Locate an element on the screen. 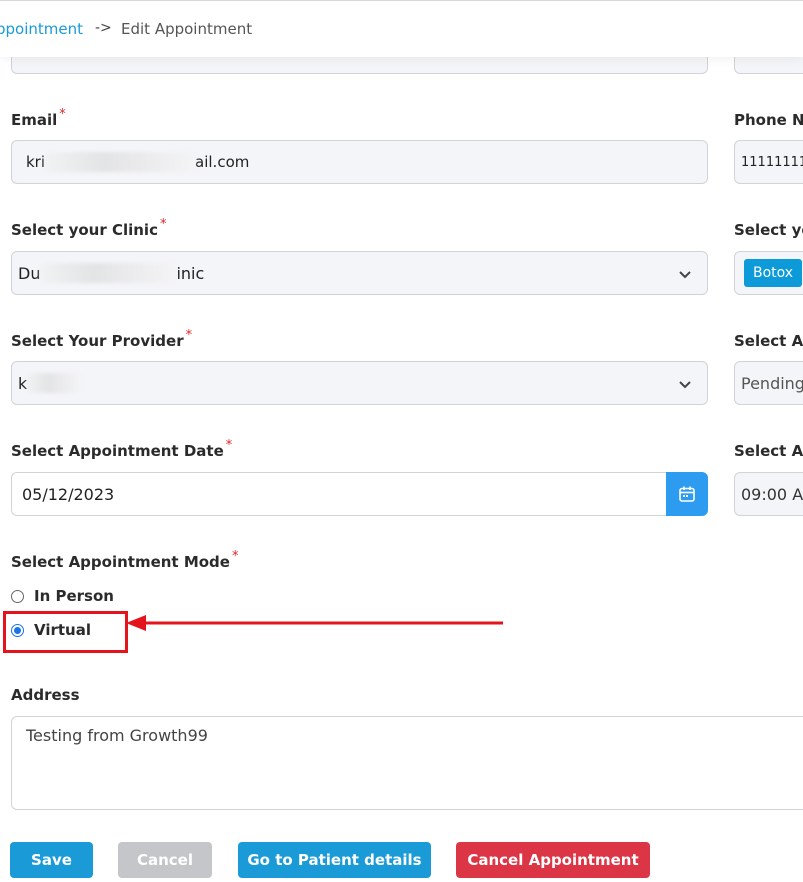  provider-label: Select Your Provider * is located at coordinates (102, 339).